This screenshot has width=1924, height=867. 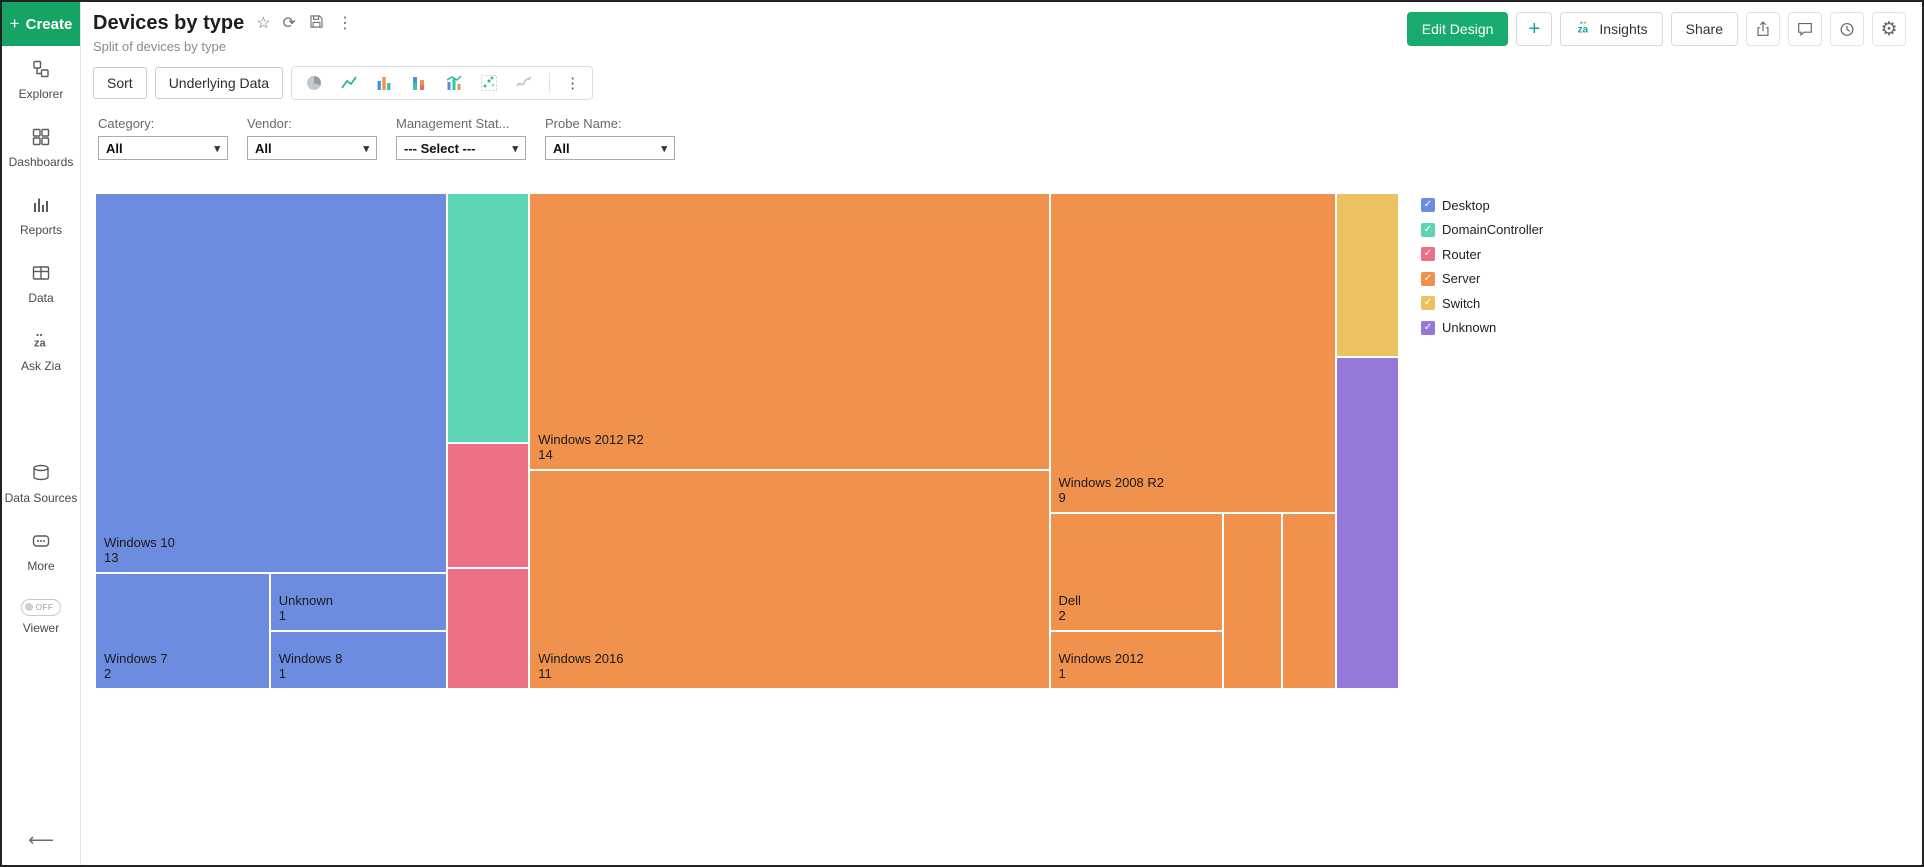 I want to click on zia-icon: za, so click(x=1584, y=29).